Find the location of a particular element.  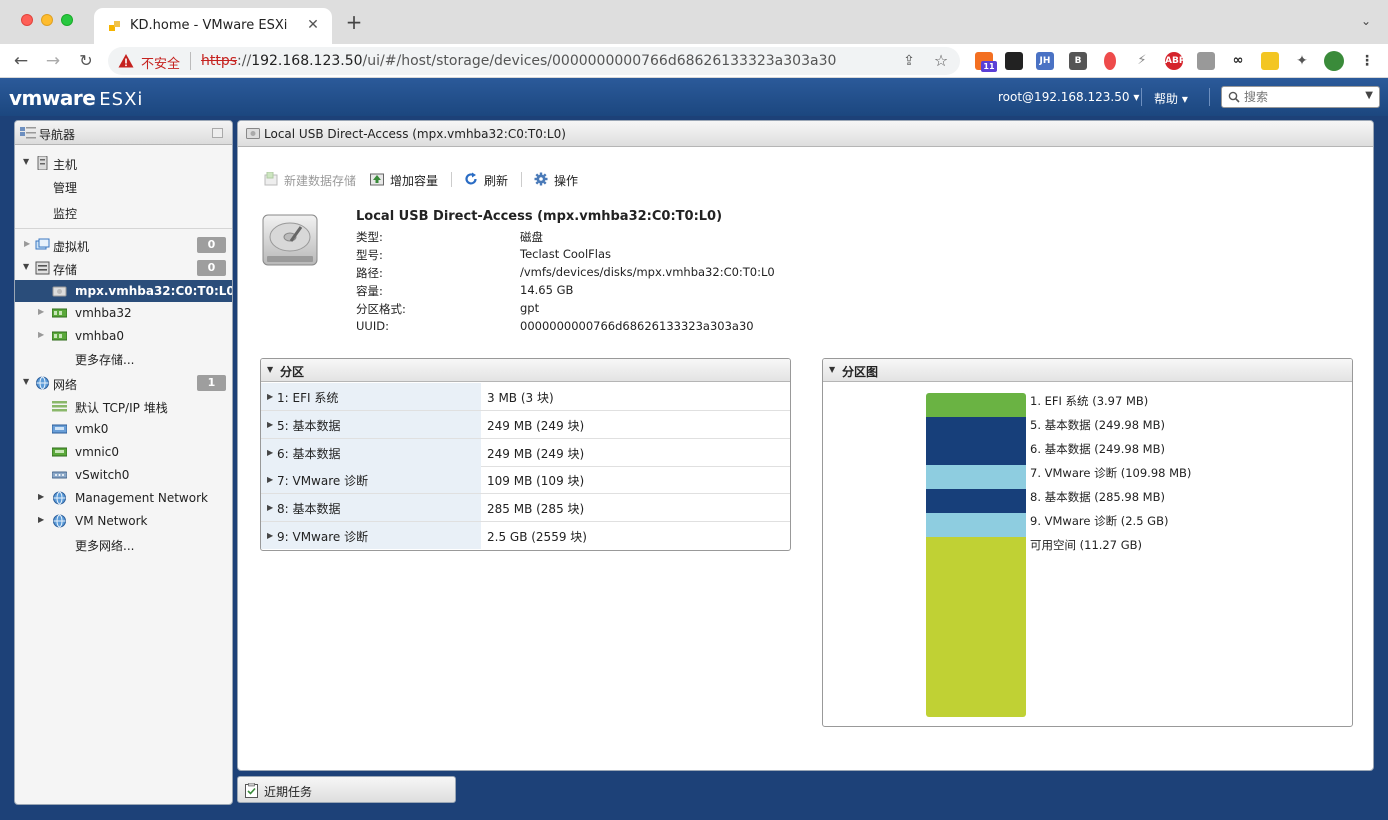

insecure-label: 不安全 is located at coordinates (160, 62).